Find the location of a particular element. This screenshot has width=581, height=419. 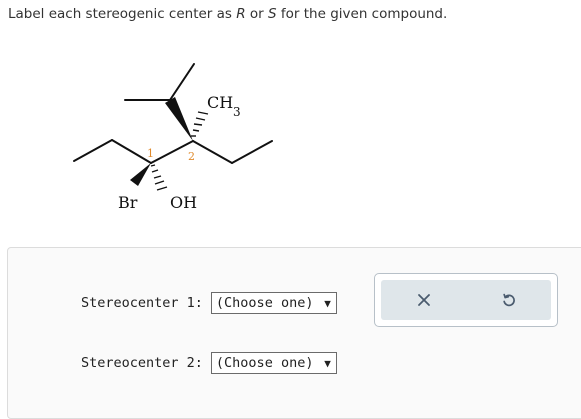

stereocenter-2-row: Stereocenter 2: (Choose one) ▼ is located at coordinates (209, 363).